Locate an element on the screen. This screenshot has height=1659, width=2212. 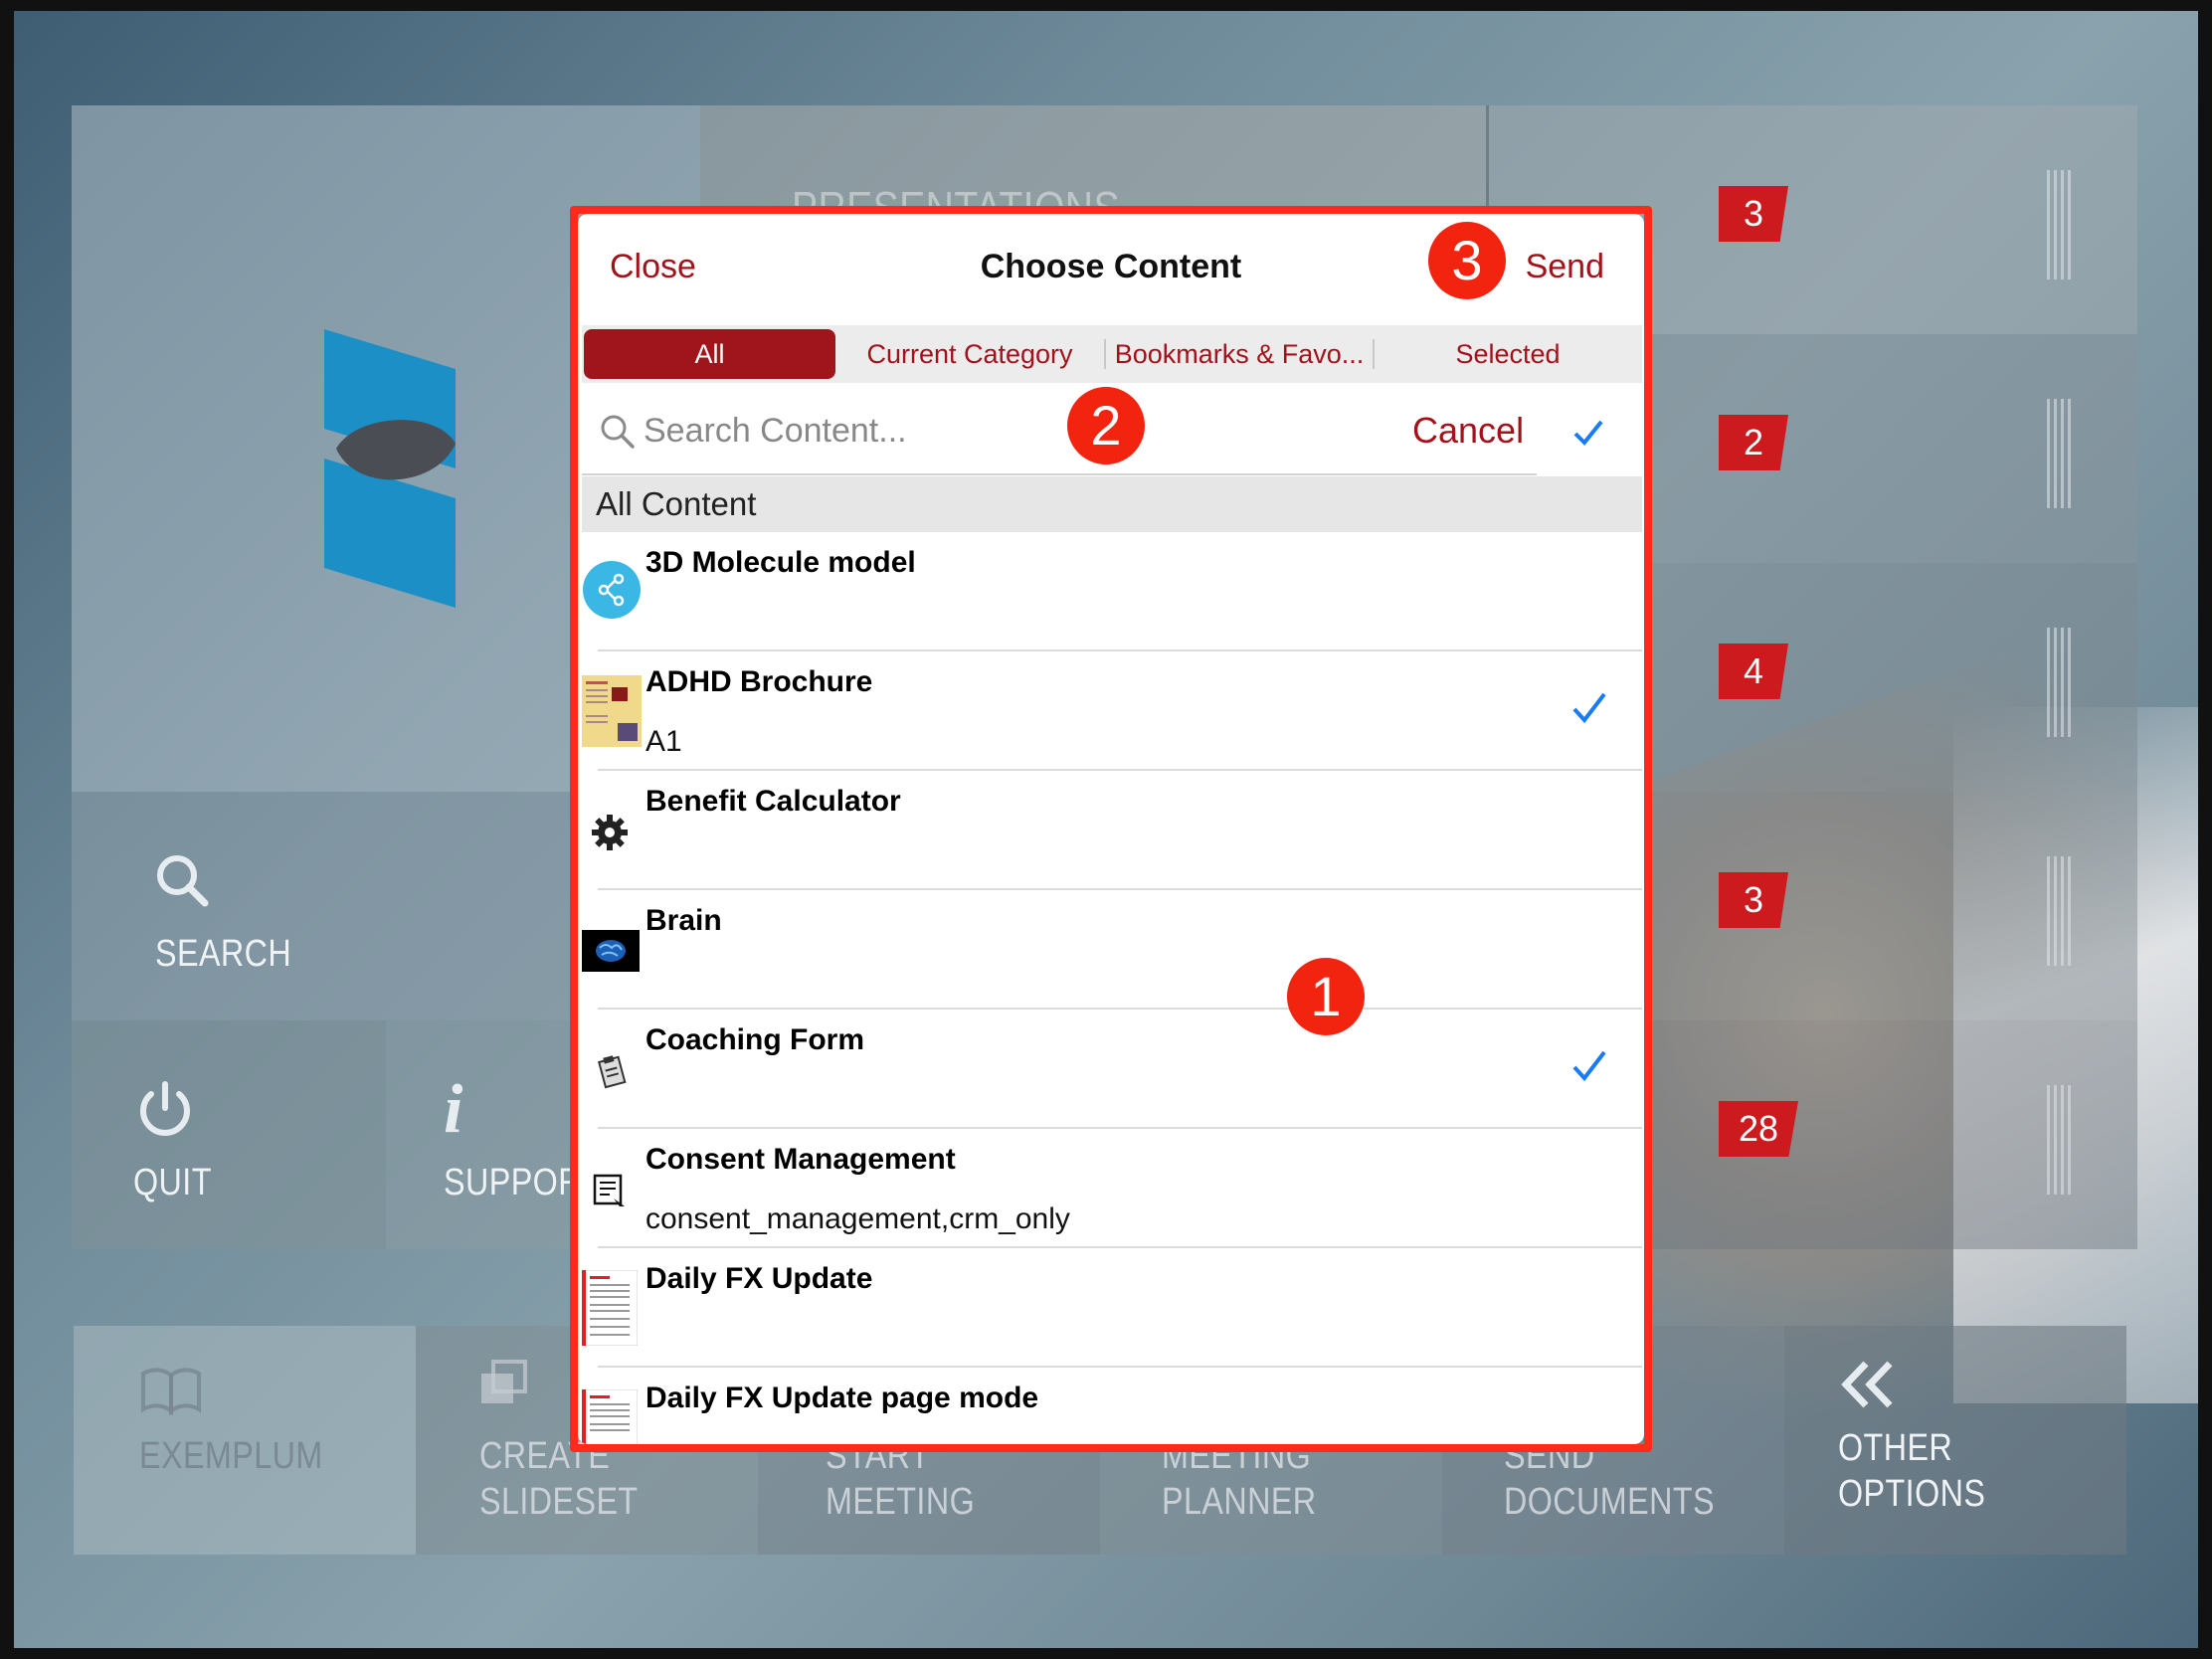
app-logo is located at coordinates (390, 468).